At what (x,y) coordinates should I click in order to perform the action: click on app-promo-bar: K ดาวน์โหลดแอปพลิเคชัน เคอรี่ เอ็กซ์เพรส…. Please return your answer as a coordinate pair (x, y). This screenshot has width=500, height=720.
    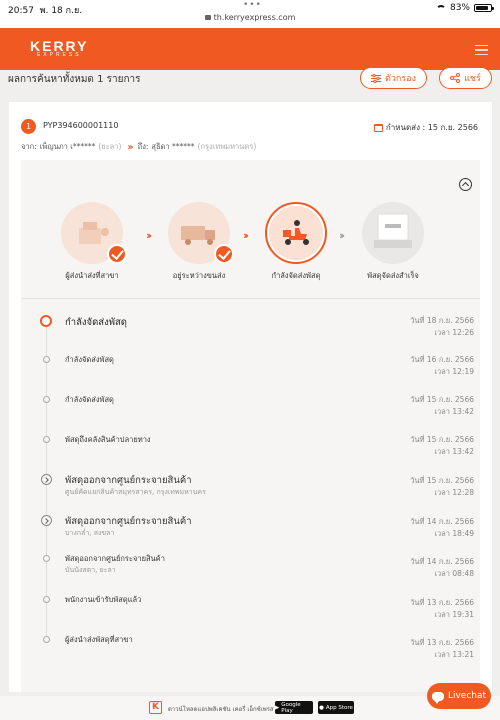
    Looking at the image, I should click on (250, 708).